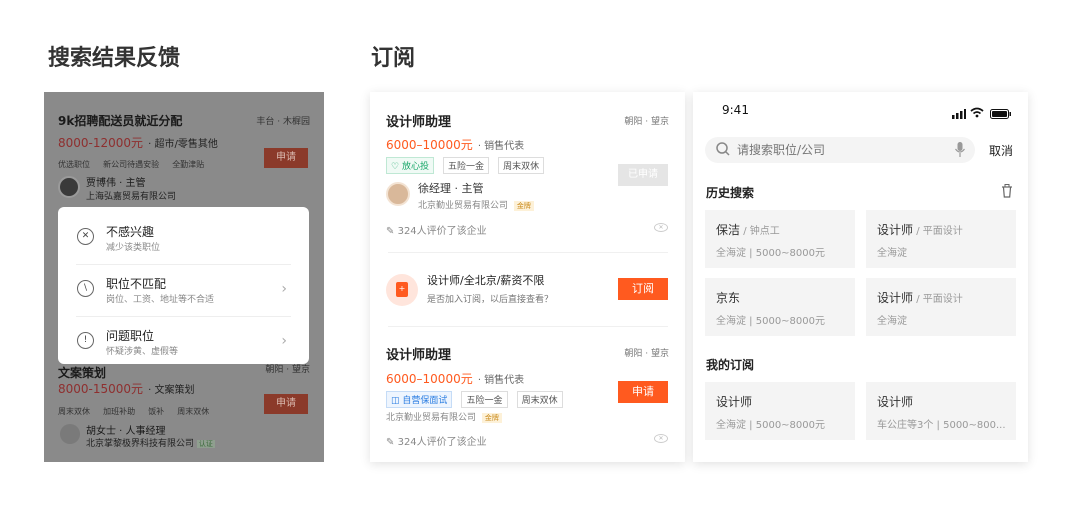 This screenshot has height=505, width=1080. Describe the element at coordinates (730, 365) in the screenshot. I see `subscriptions-title: 我的订阅` at that location.